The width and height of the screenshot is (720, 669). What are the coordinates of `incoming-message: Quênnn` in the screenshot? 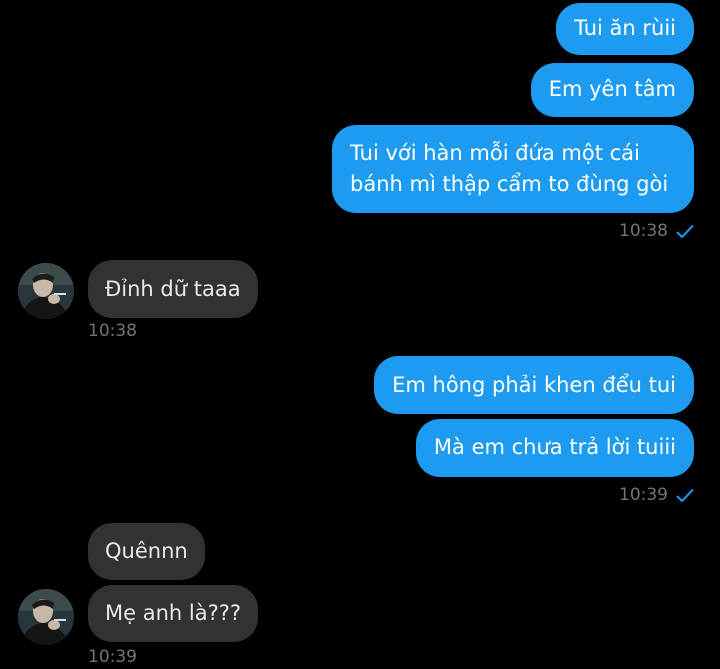 It's located at (146, 551).